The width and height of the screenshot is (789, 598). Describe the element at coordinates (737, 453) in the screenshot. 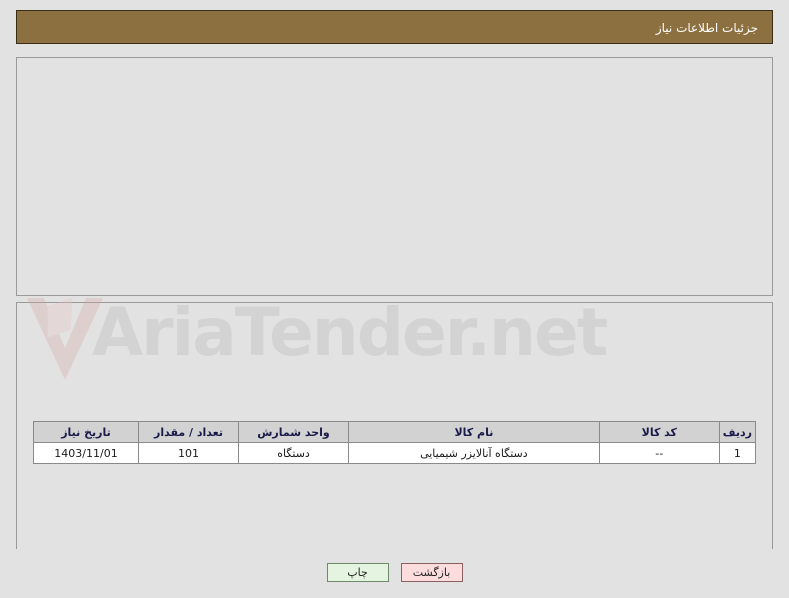

I see `cell-row: 1` at that location.